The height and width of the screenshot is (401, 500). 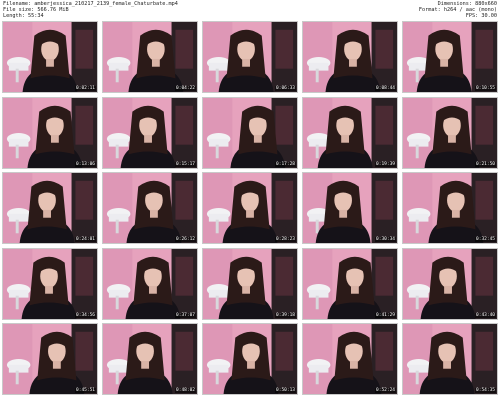 I want to click on timestamp-label: 0:21:50, so click(x=485, y=164).